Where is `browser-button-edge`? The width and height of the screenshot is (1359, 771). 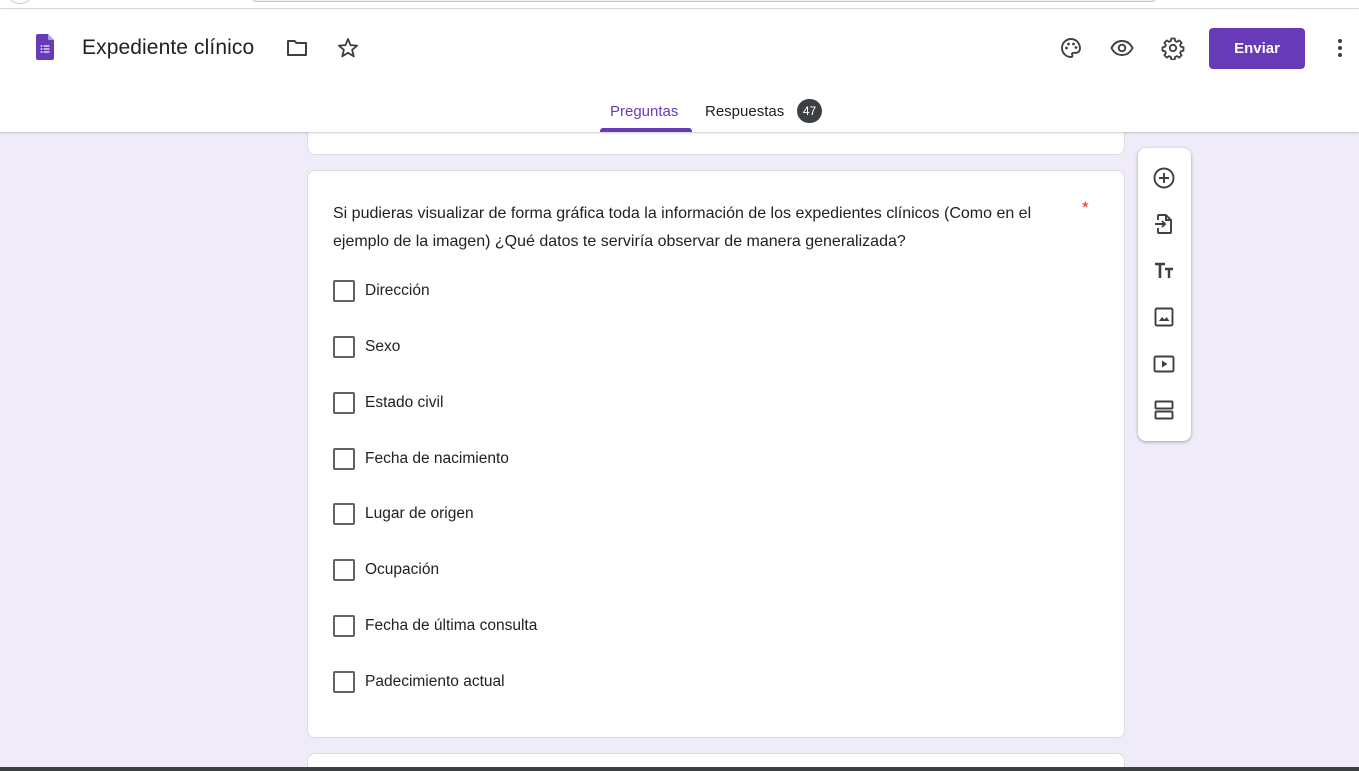
browser-button-edge is located at coordinates (20, 2).